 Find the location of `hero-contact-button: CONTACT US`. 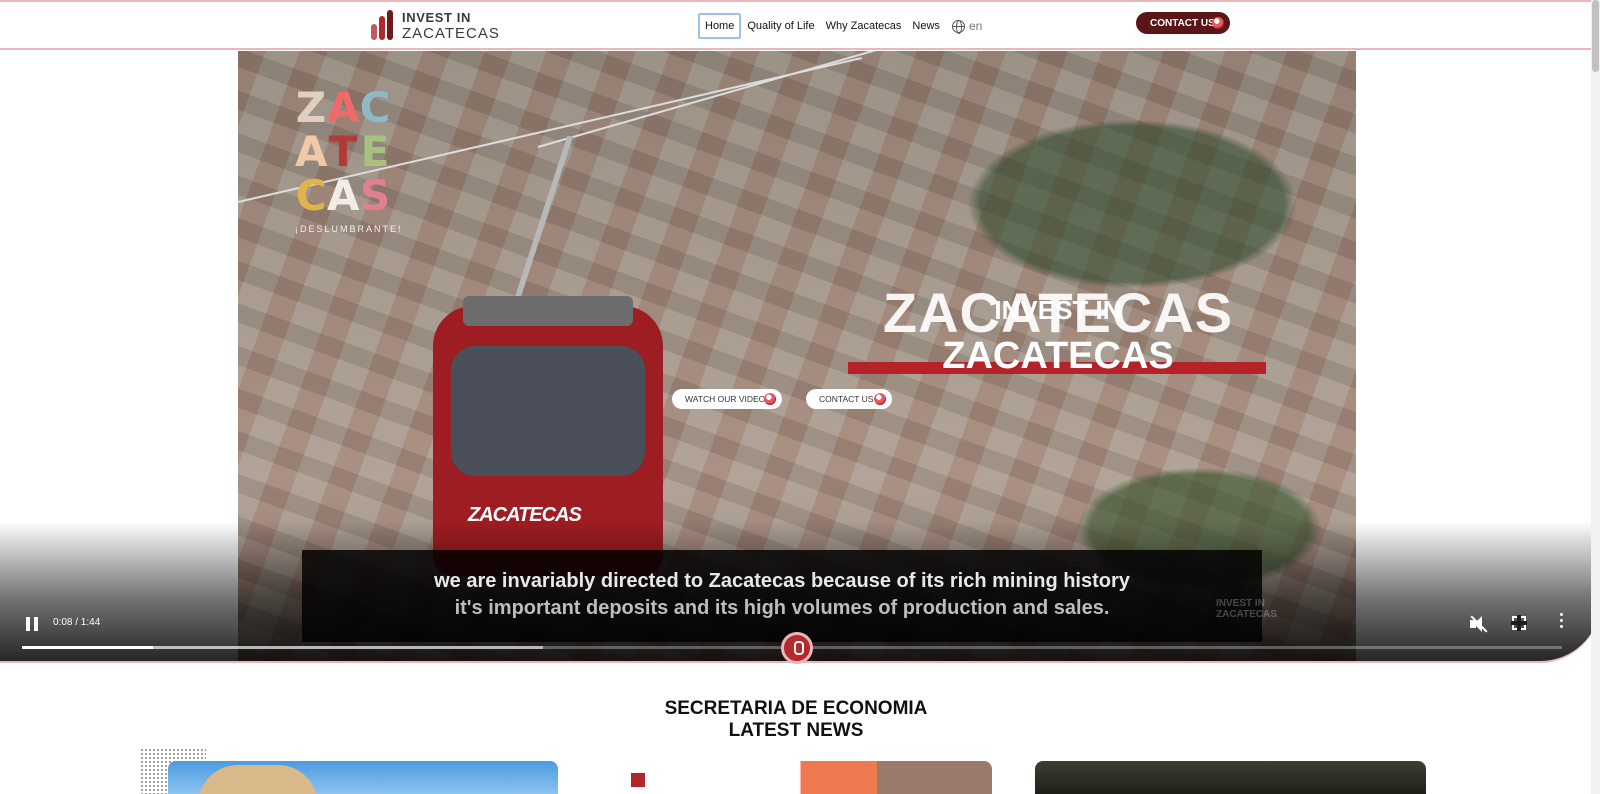

hero-contact-button: CONTACT US is located at coordinates (849, 399).